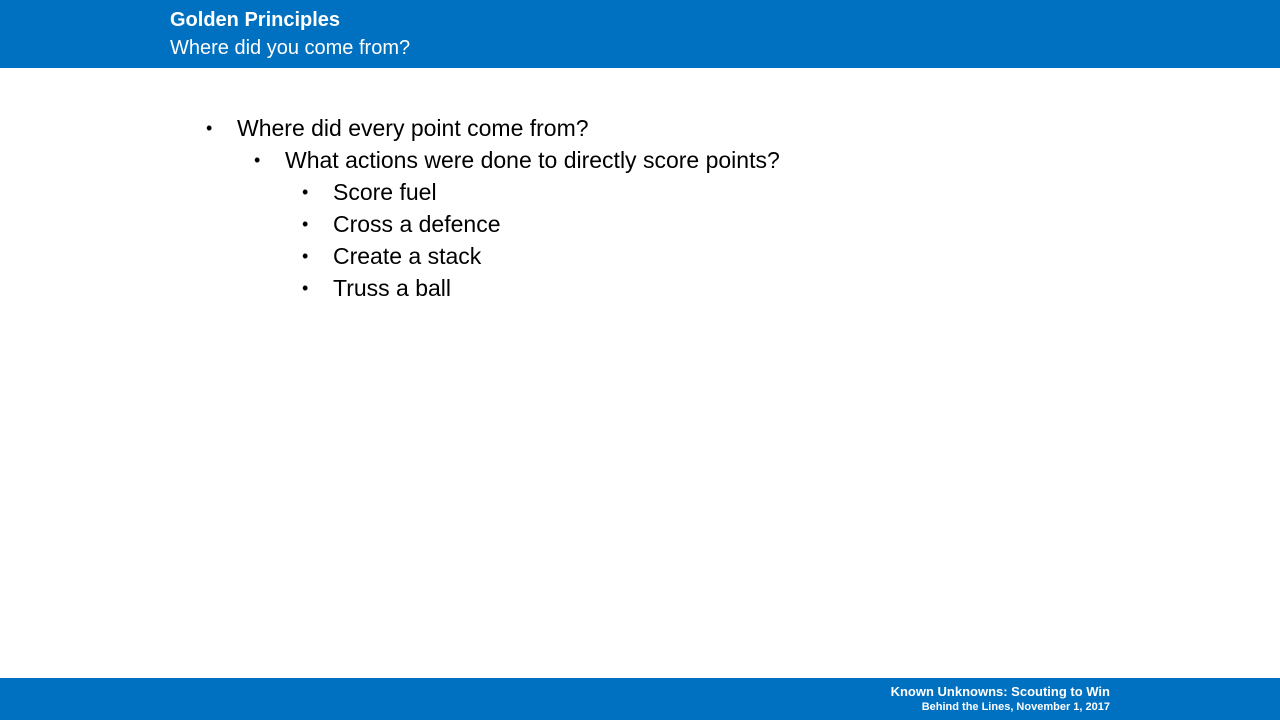 The image size is (1280, 720). What do you see at coordinates (1000, 691) in the screenshot?
I see `footer-presentation-title: Known Unknowns: Scouting to Win` at bounding box center [1000, 691].